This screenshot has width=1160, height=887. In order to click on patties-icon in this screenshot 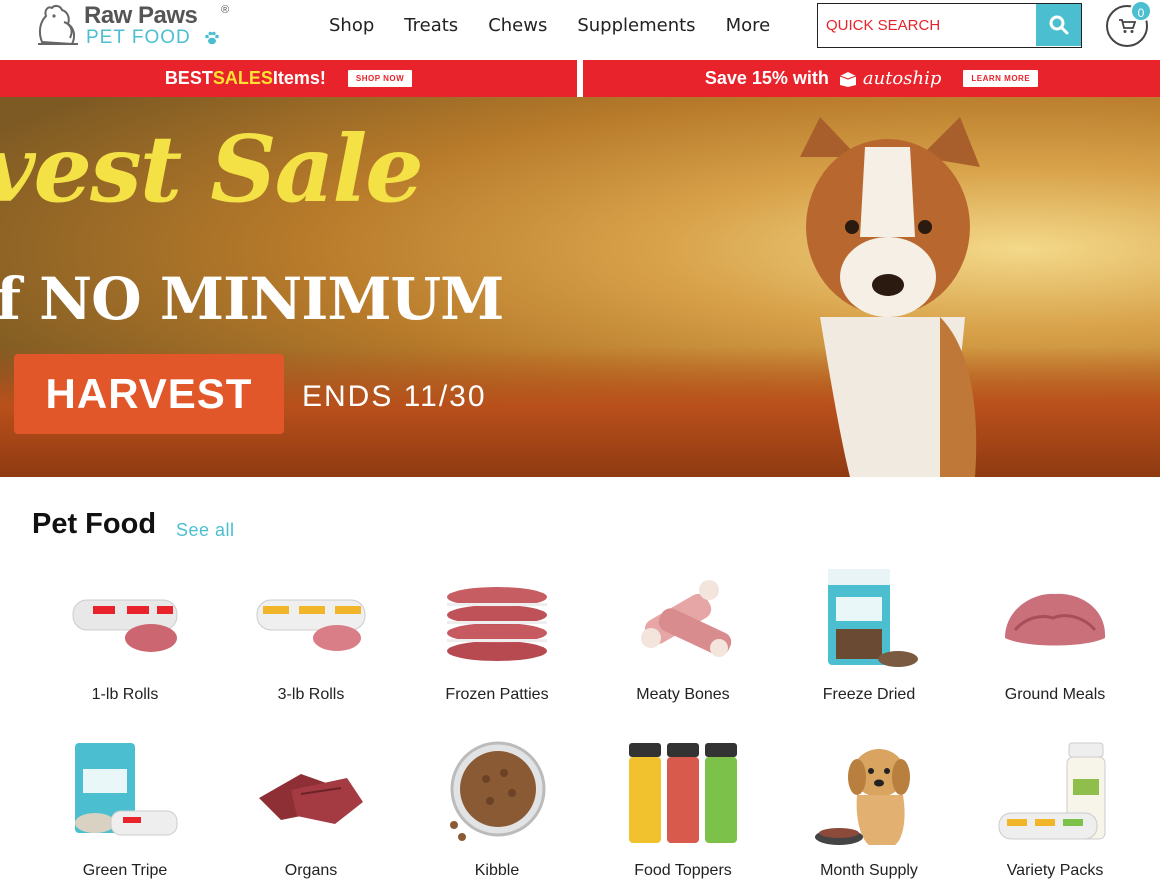, I will do `click(497, 624)`.